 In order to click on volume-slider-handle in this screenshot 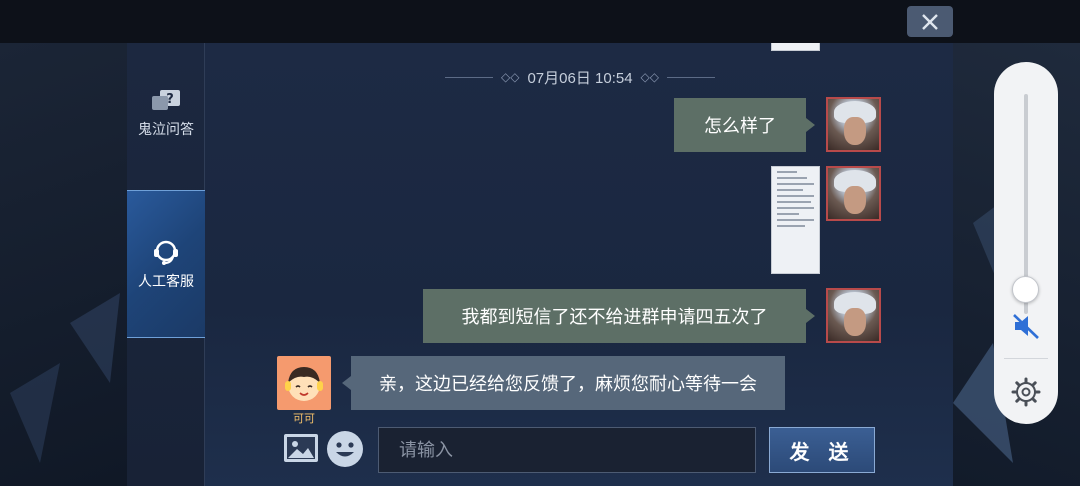, I will do `click(1025, 289)`.